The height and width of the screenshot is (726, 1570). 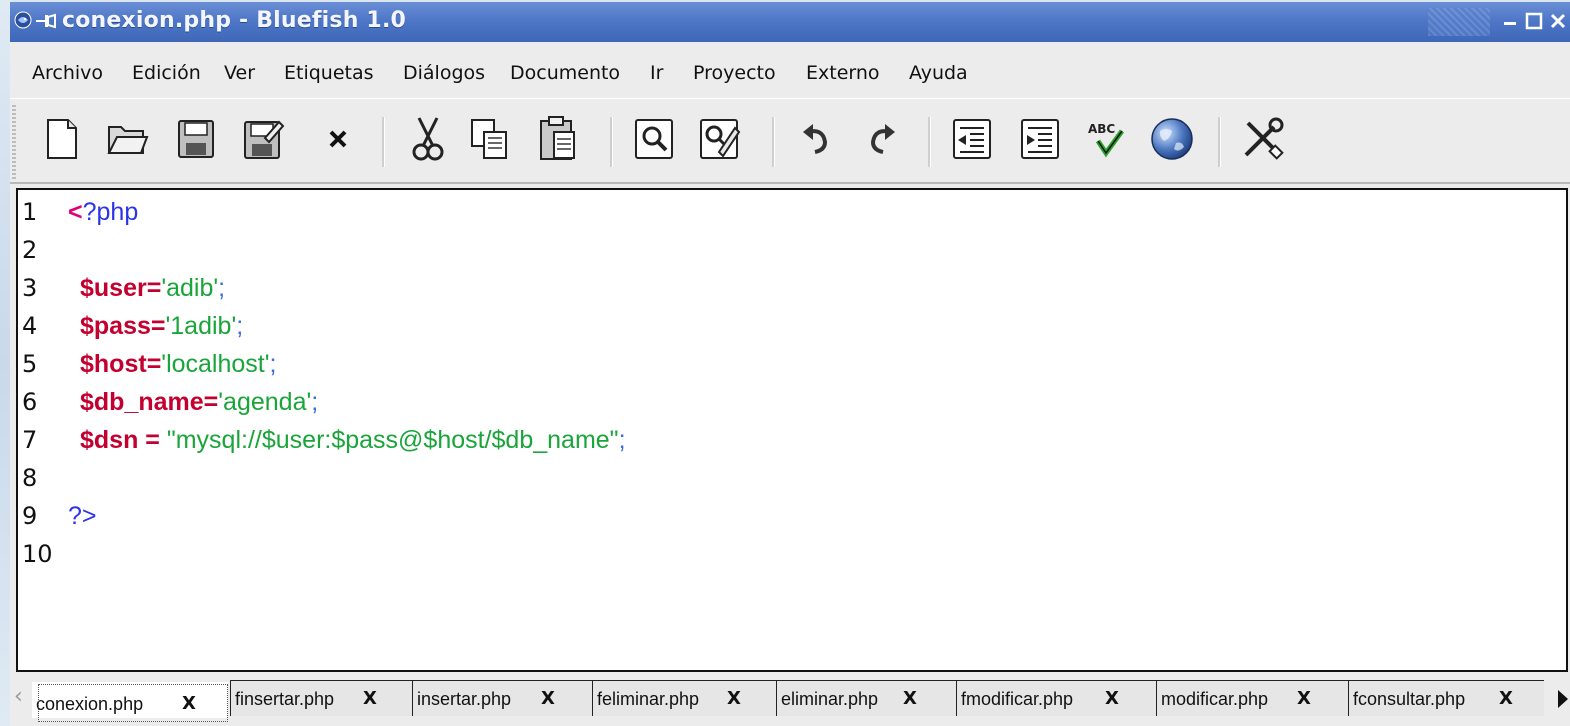 I want to click on pin-icon, so click(x=46, y=21).